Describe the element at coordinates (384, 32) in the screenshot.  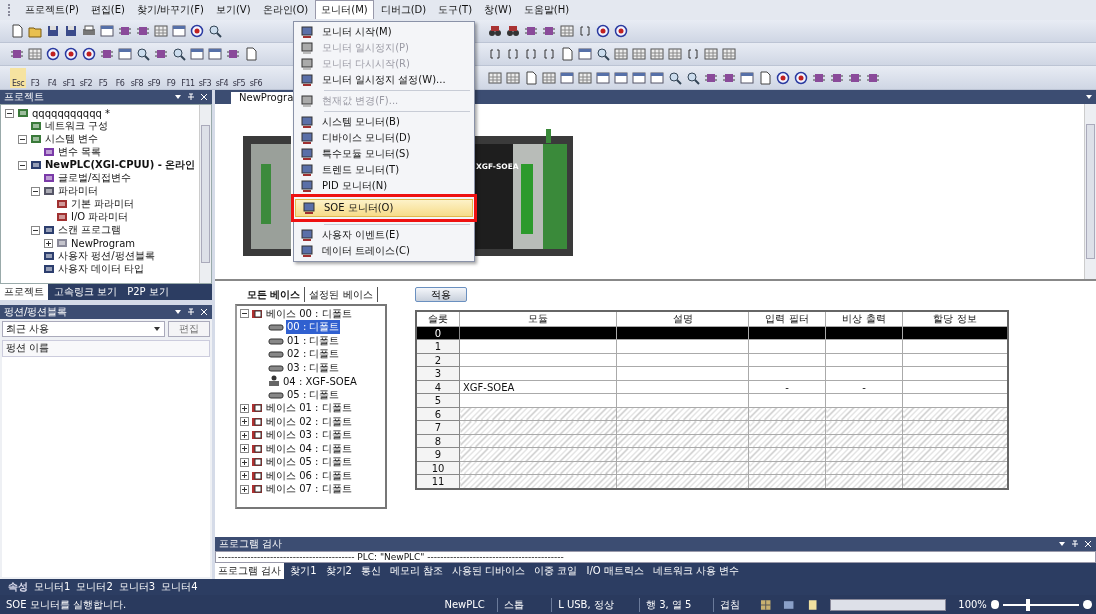
I see `menu-item: 모니터 시작(M)` at that location.